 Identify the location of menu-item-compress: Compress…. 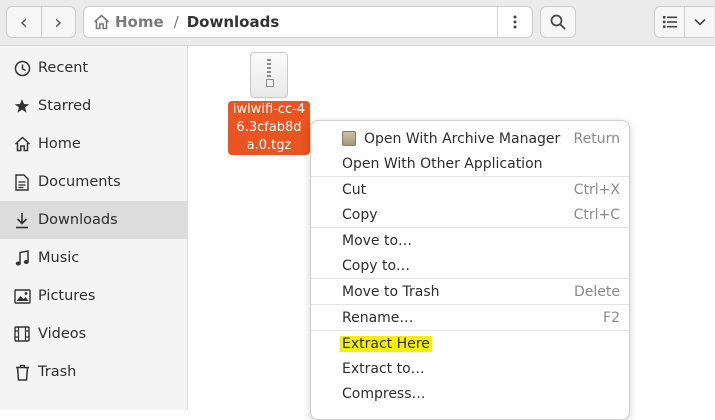
(470, 393).